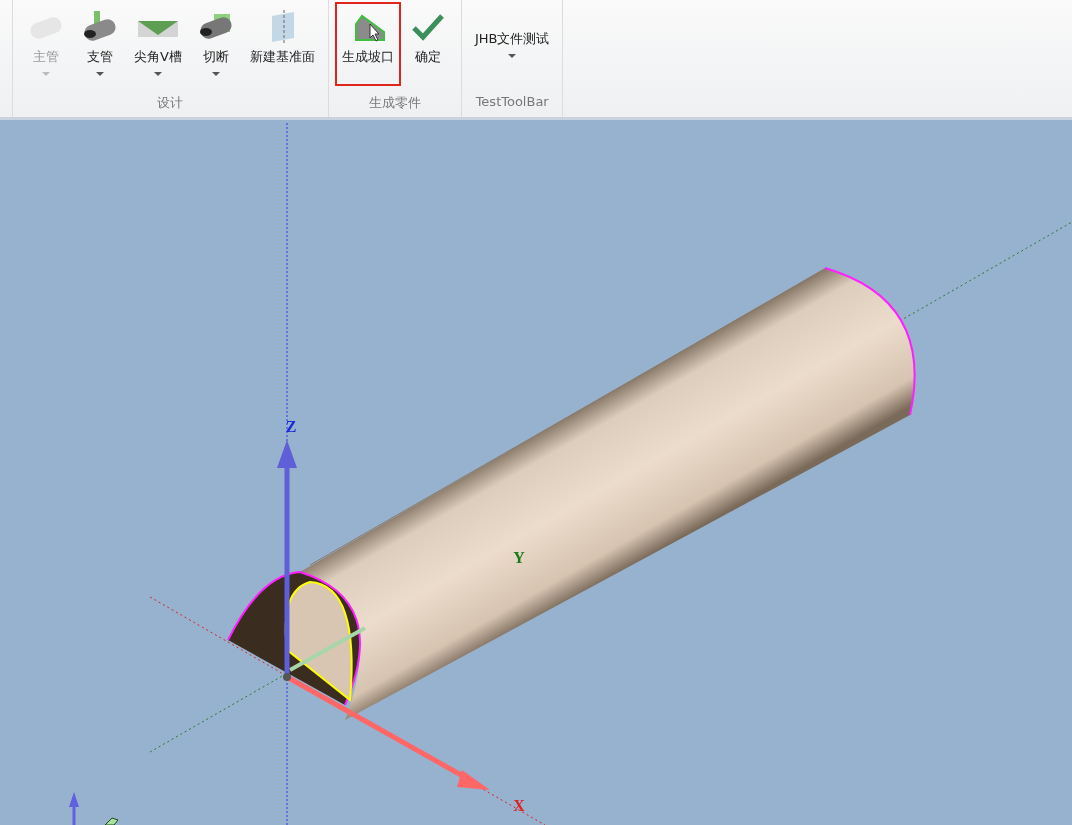 Image resolution: width=1072 pixels, height=825 pixels. What do you see at coordinates (519, 557) in the screenshot?
I see `axis-label: Y` at bounding box center [519, 557].